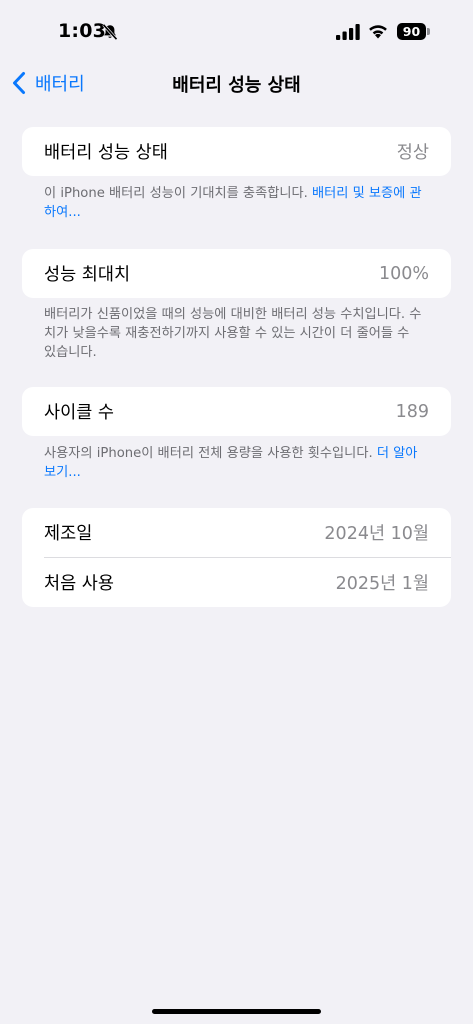 This screenshot has width=473, height=1024. Describe the element at coordinates (236, 1011) in the screenshot. I see `home-indicator` at that location.